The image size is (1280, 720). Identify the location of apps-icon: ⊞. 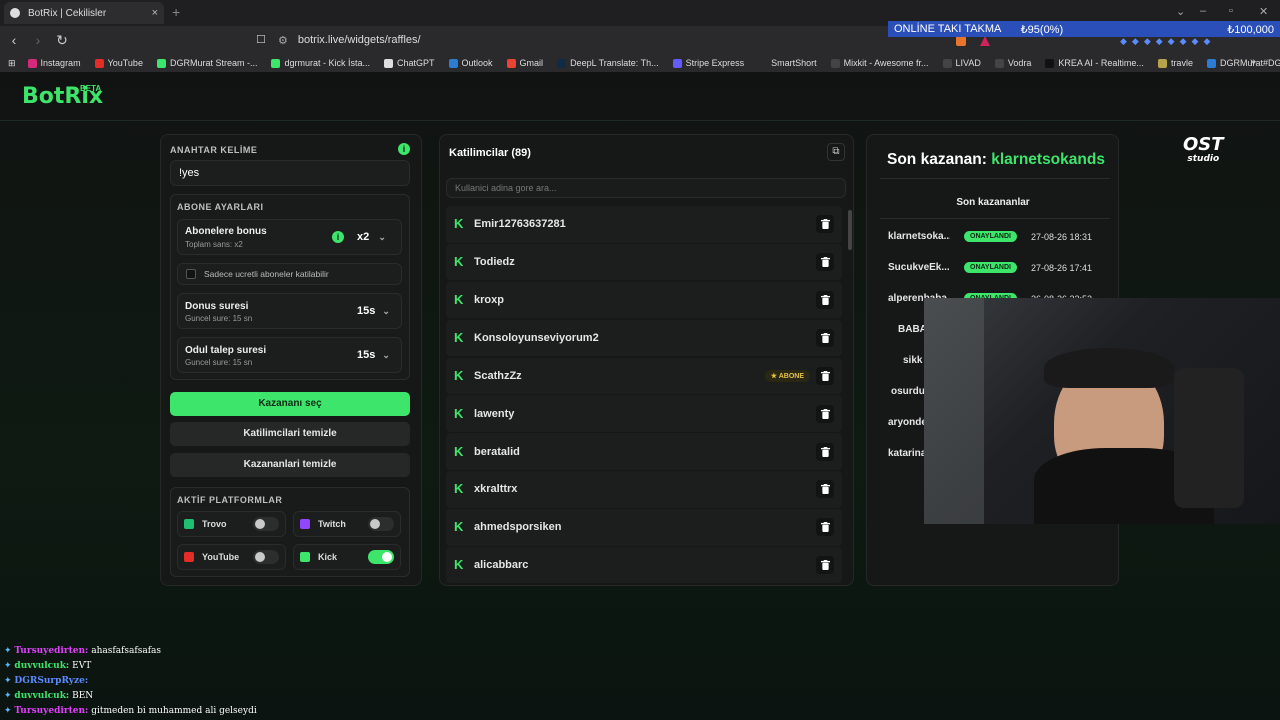
(12, 63).